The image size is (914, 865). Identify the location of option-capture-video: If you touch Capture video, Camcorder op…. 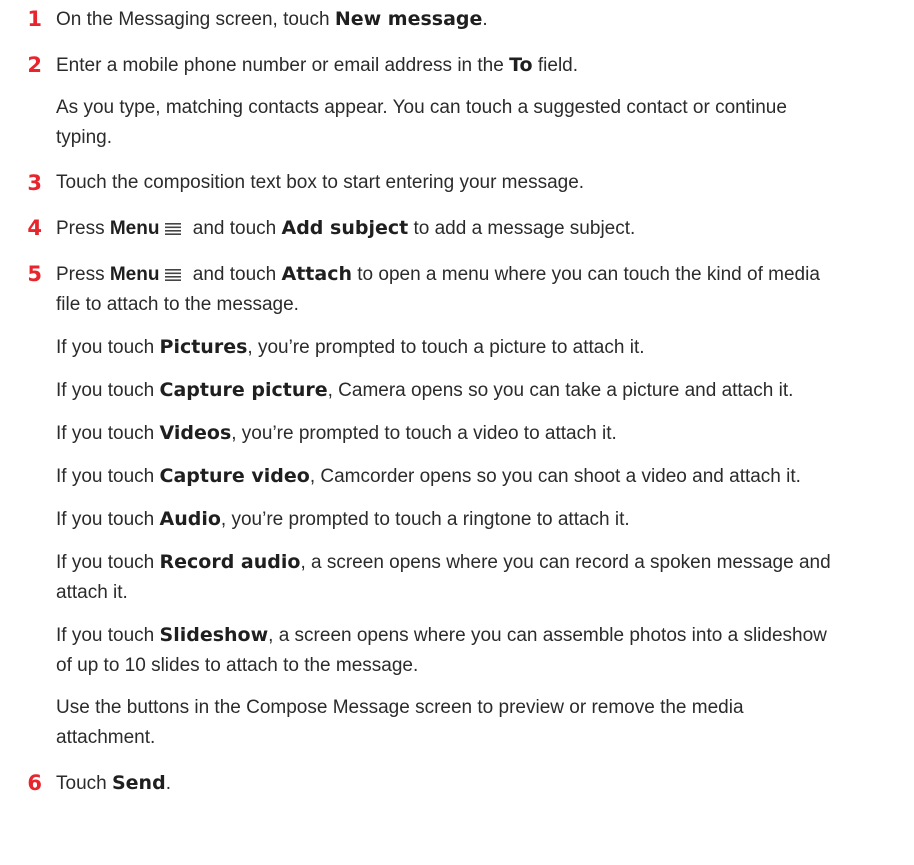
(446, 476).